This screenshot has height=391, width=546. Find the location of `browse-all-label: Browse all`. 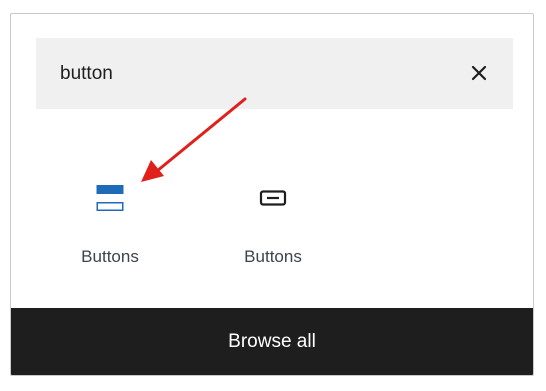

browse-all-label: Browse all is located at coordinates (272, 341).